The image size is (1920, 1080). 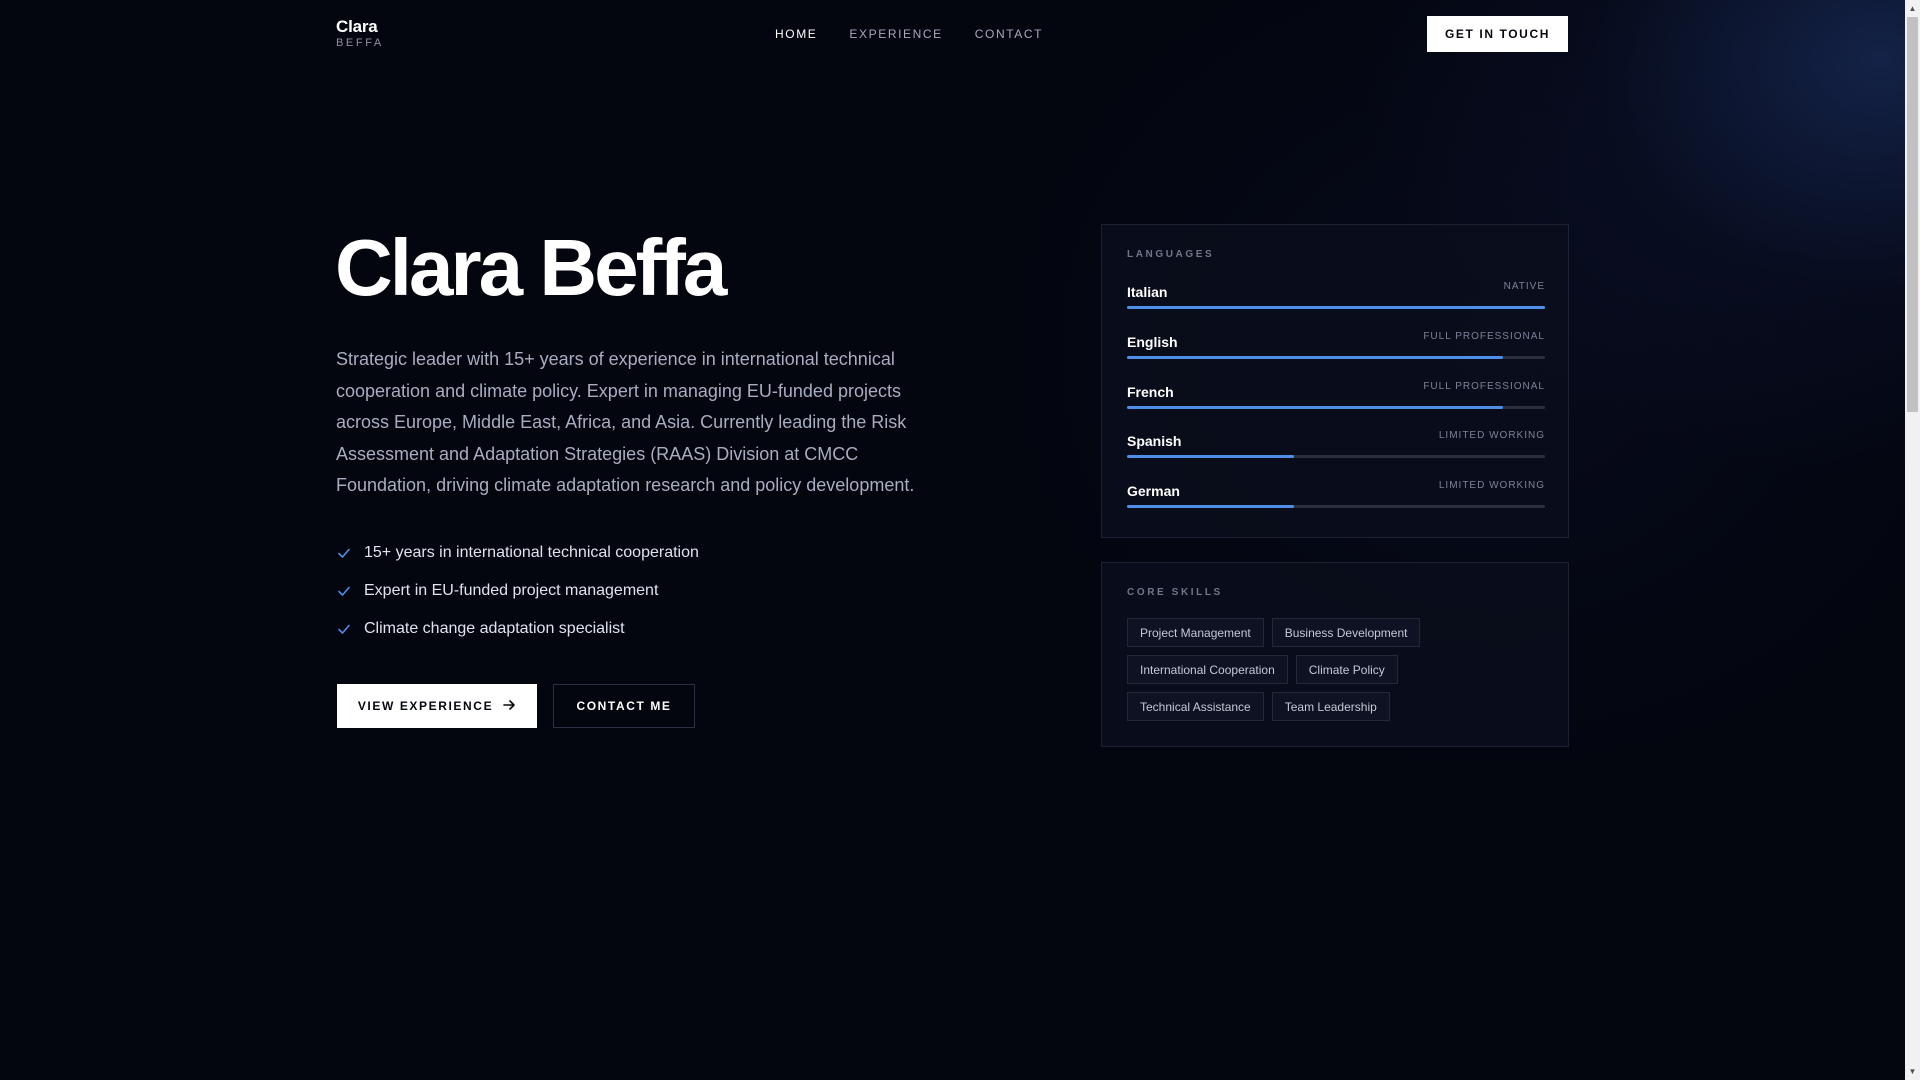 I want to click on language-level: NATIVE, so click(x=1524, y=286).